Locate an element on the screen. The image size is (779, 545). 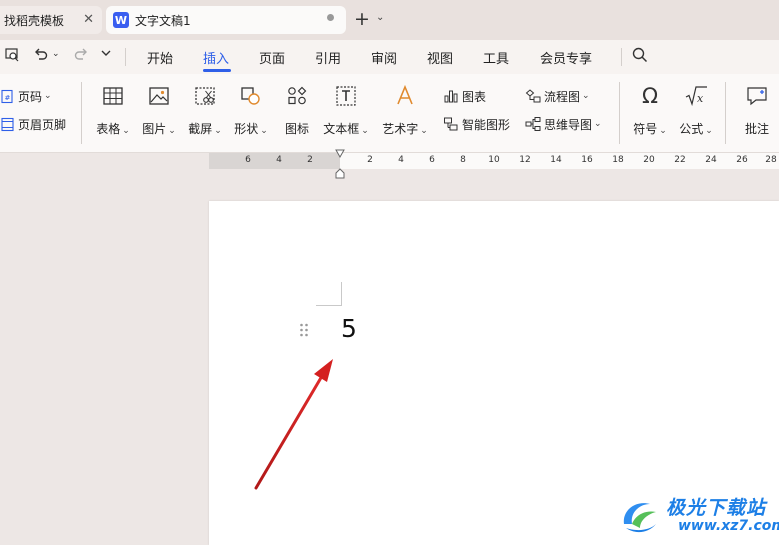
mindmap-button: 思维导图 ⌄ is located at coordinates (563, 124).